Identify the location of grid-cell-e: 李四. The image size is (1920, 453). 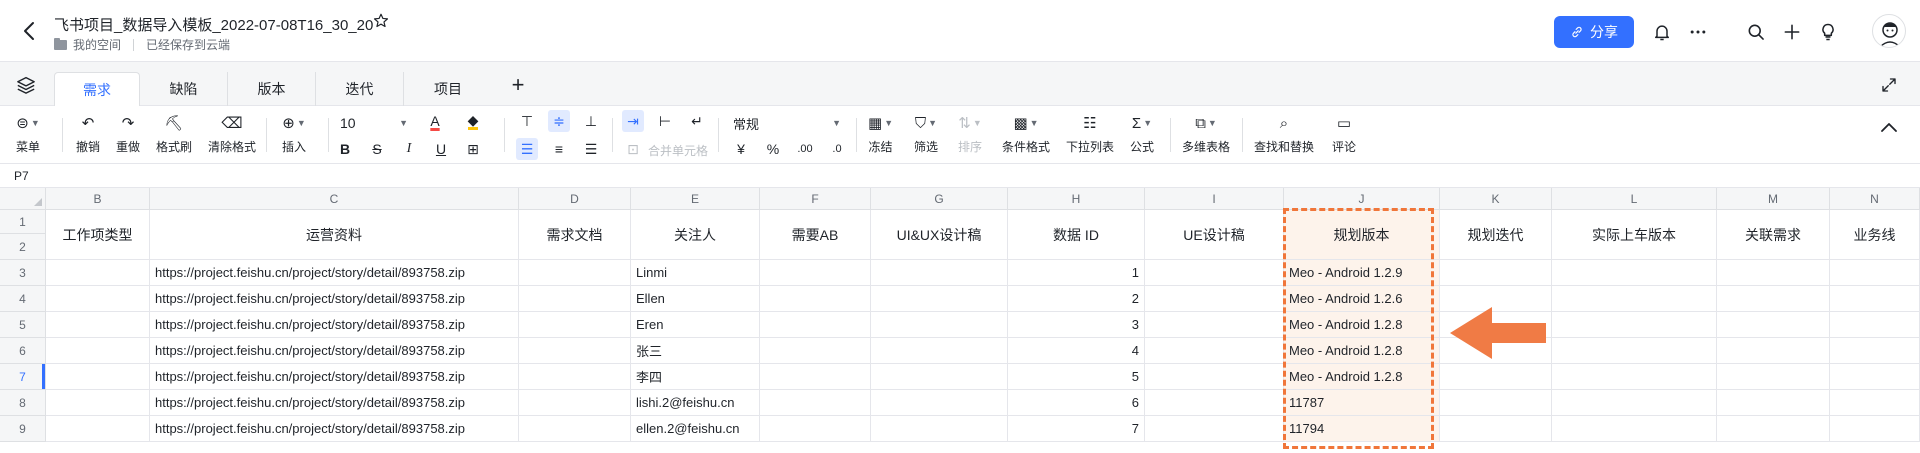
(695, 377).